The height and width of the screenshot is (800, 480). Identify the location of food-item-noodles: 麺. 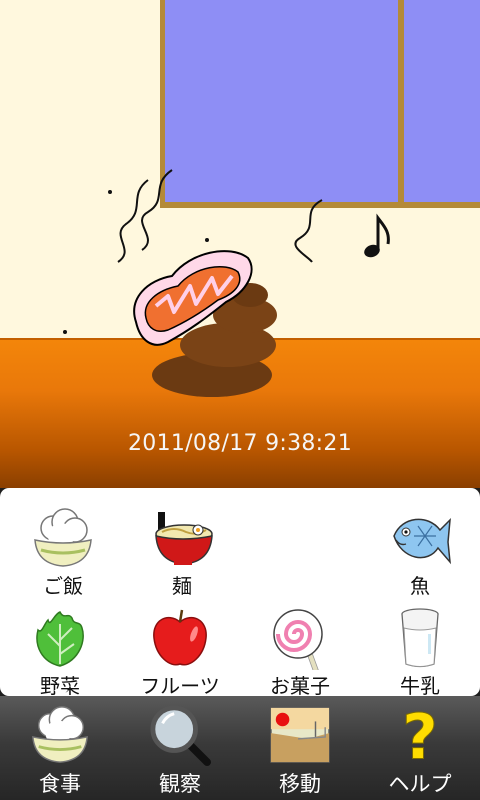
(182, 547).